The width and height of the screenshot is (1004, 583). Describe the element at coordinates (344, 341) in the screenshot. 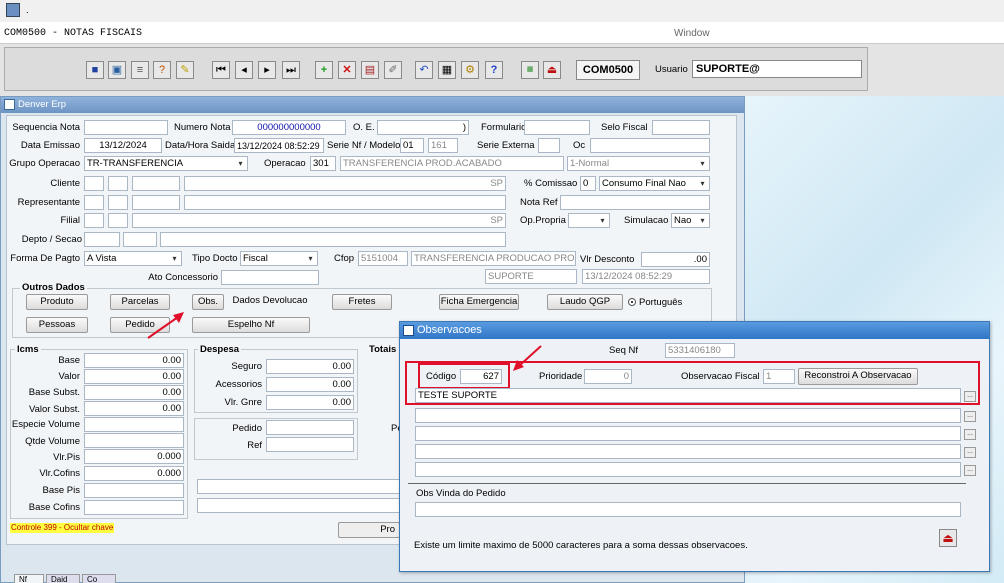

I see `annotation-arrows` at that location.